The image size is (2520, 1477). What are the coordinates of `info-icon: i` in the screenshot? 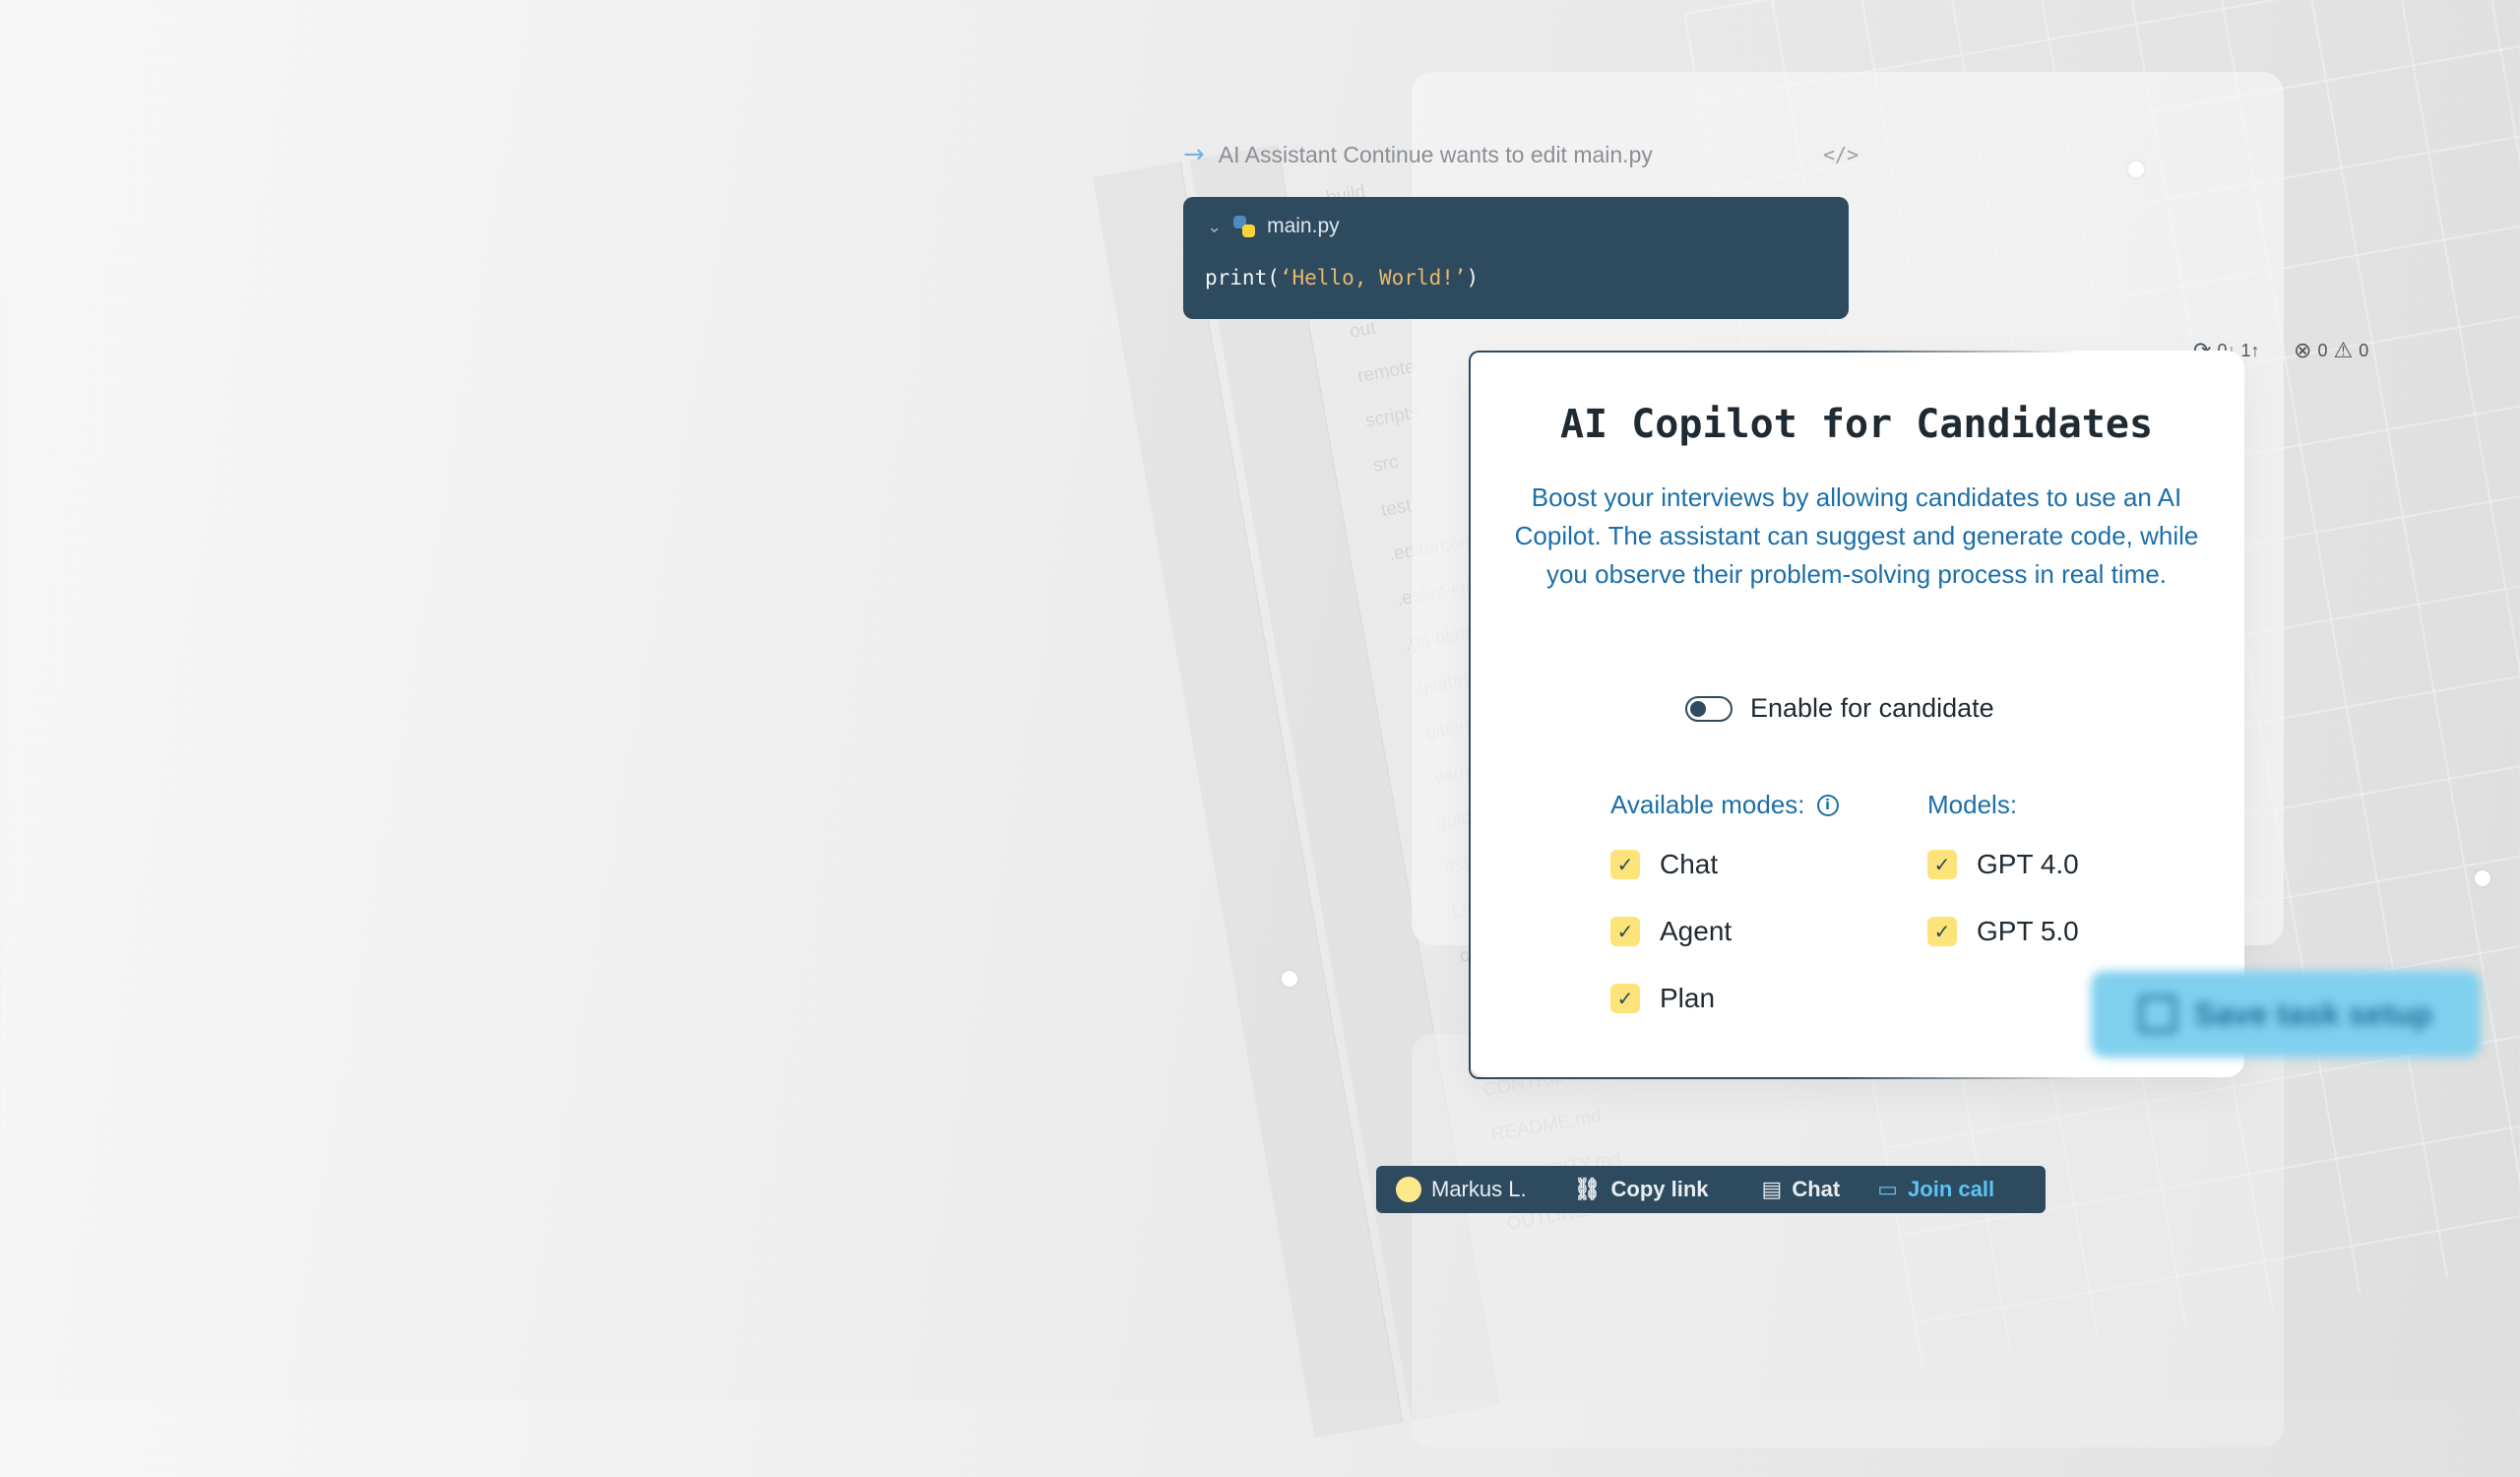 It's located at (1827, 805).